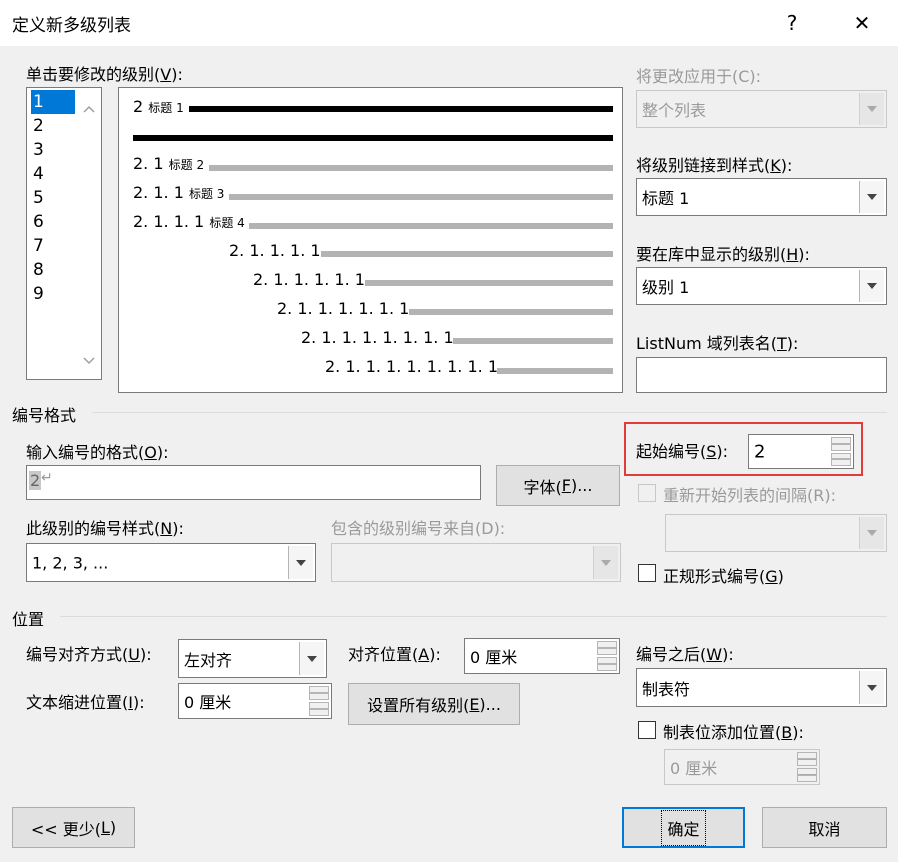 The width and height of the screenshot is (898, 862). I want to click on gallery-level-label: 要在库中显示的级别(H):, so click(723, 254).